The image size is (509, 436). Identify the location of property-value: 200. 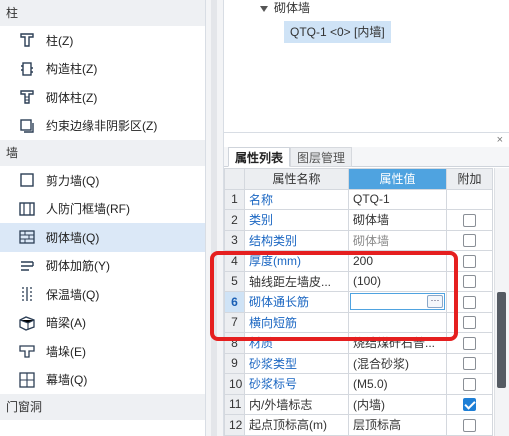
(397, 261).